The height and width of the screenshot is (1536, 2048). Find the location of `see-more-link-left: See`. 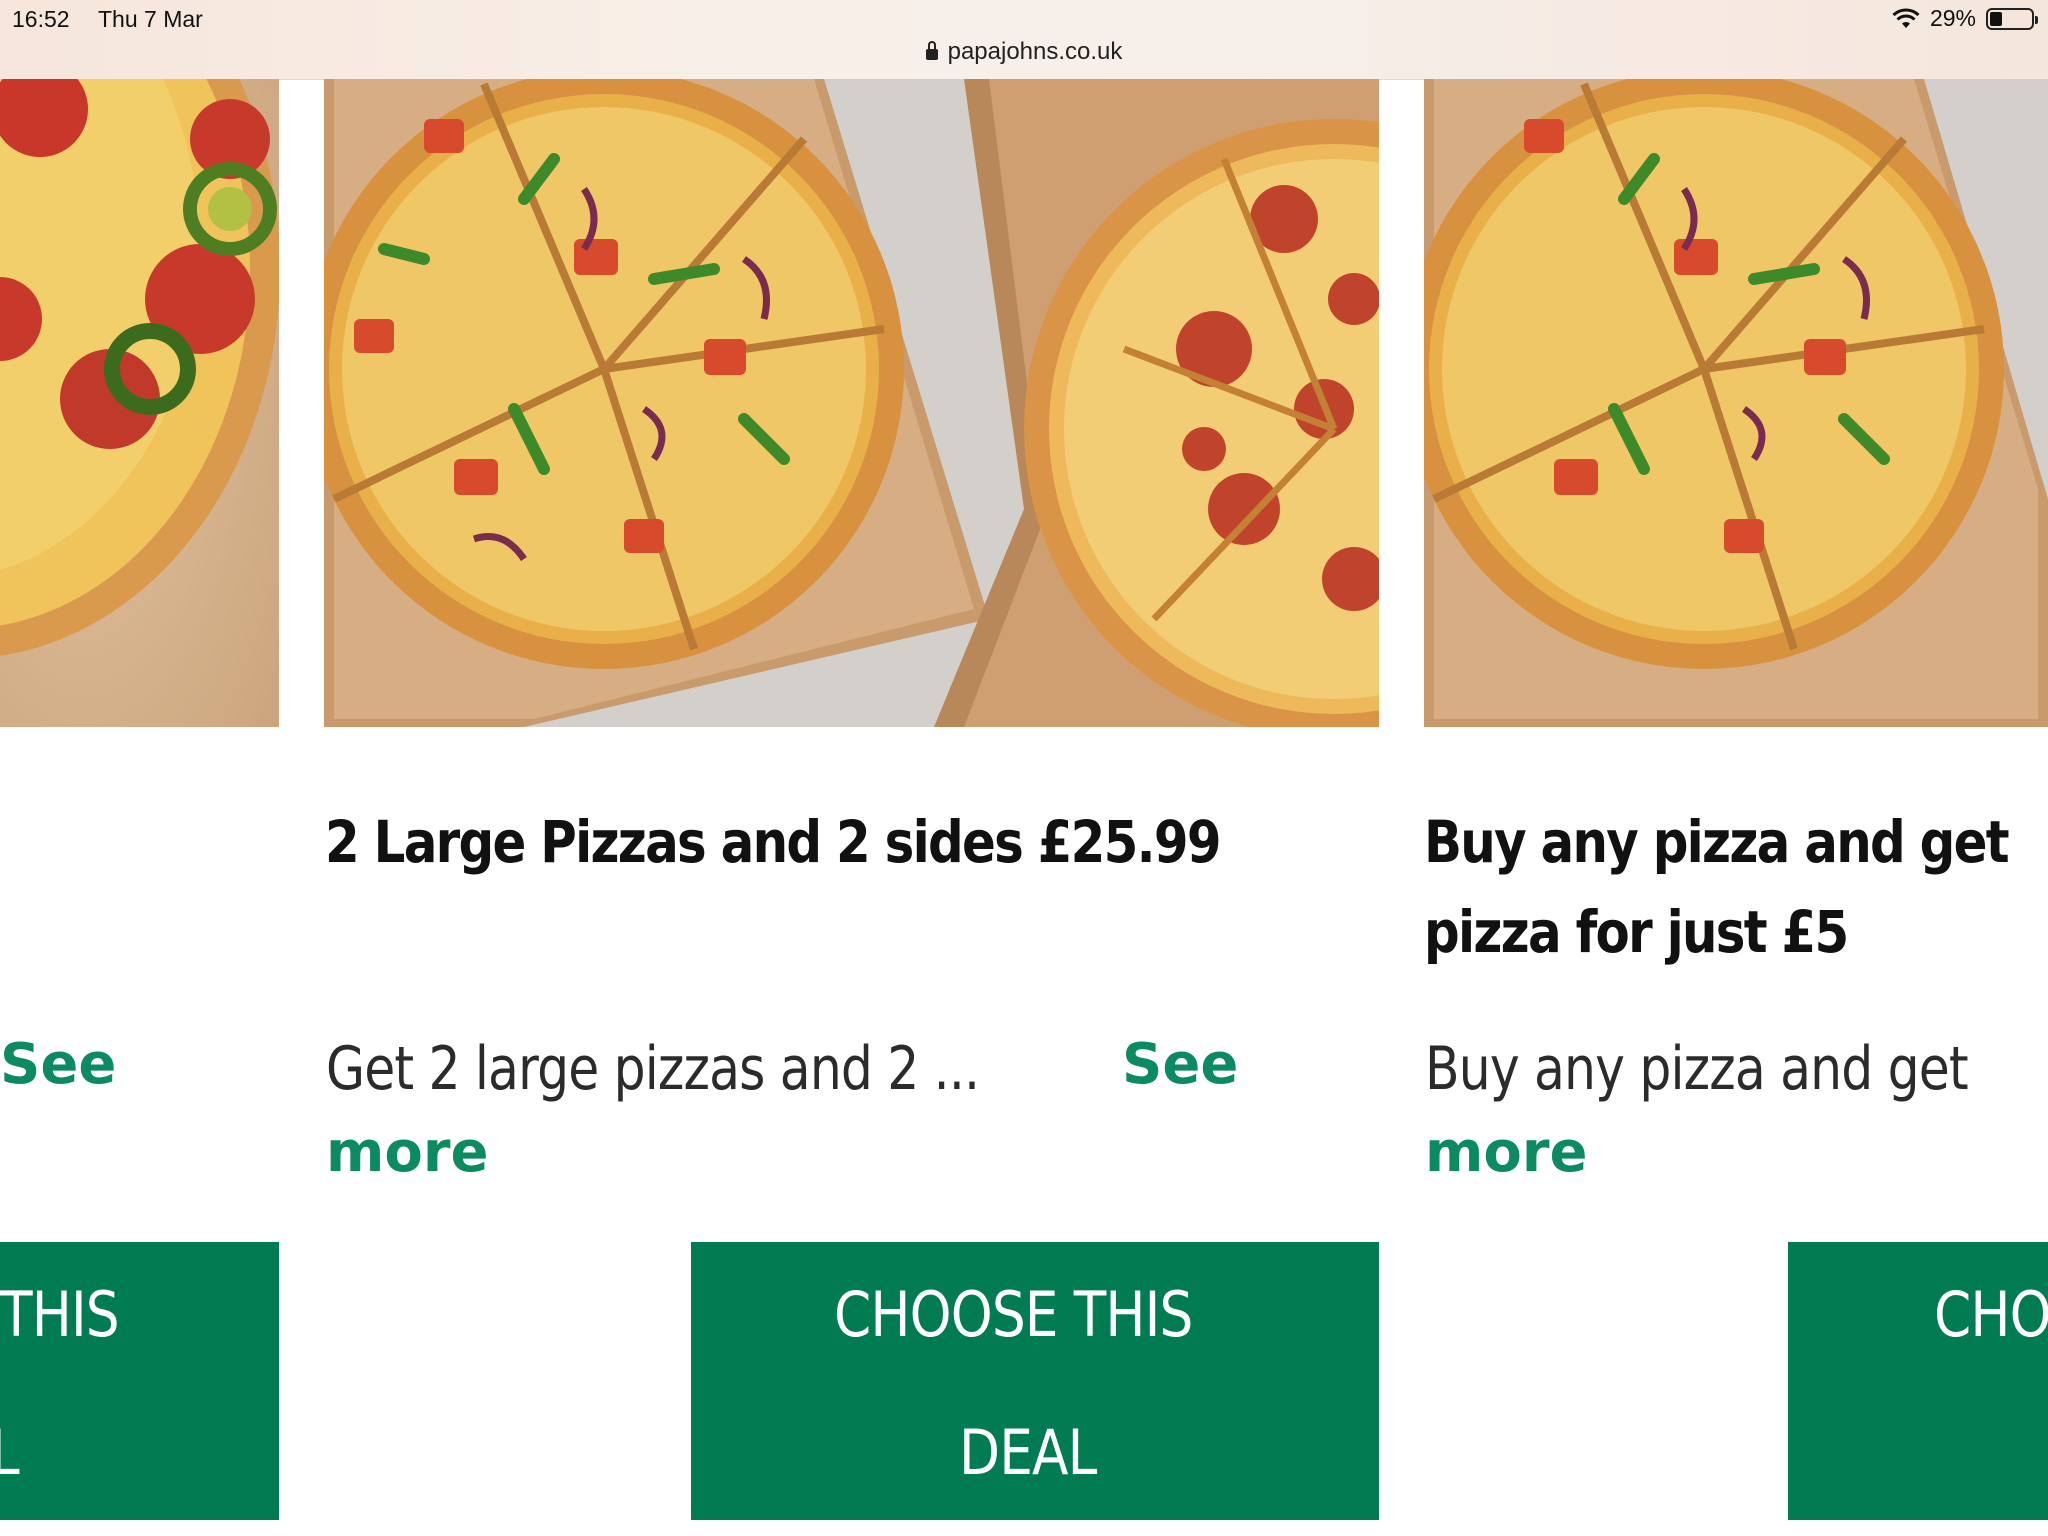

see-more-link-left: See is located at coordinates (58, 1064).